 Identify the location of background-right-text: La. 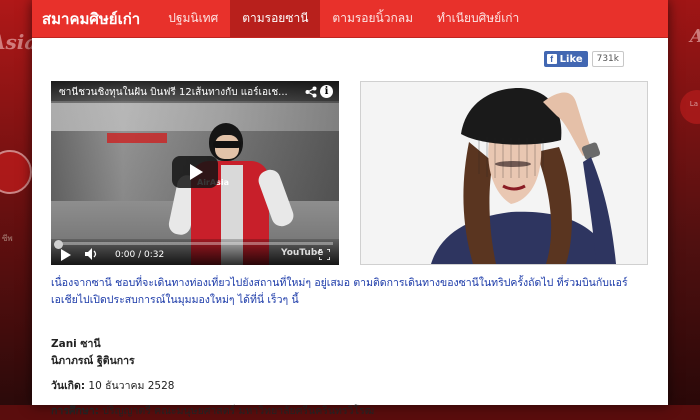
(693, 104).